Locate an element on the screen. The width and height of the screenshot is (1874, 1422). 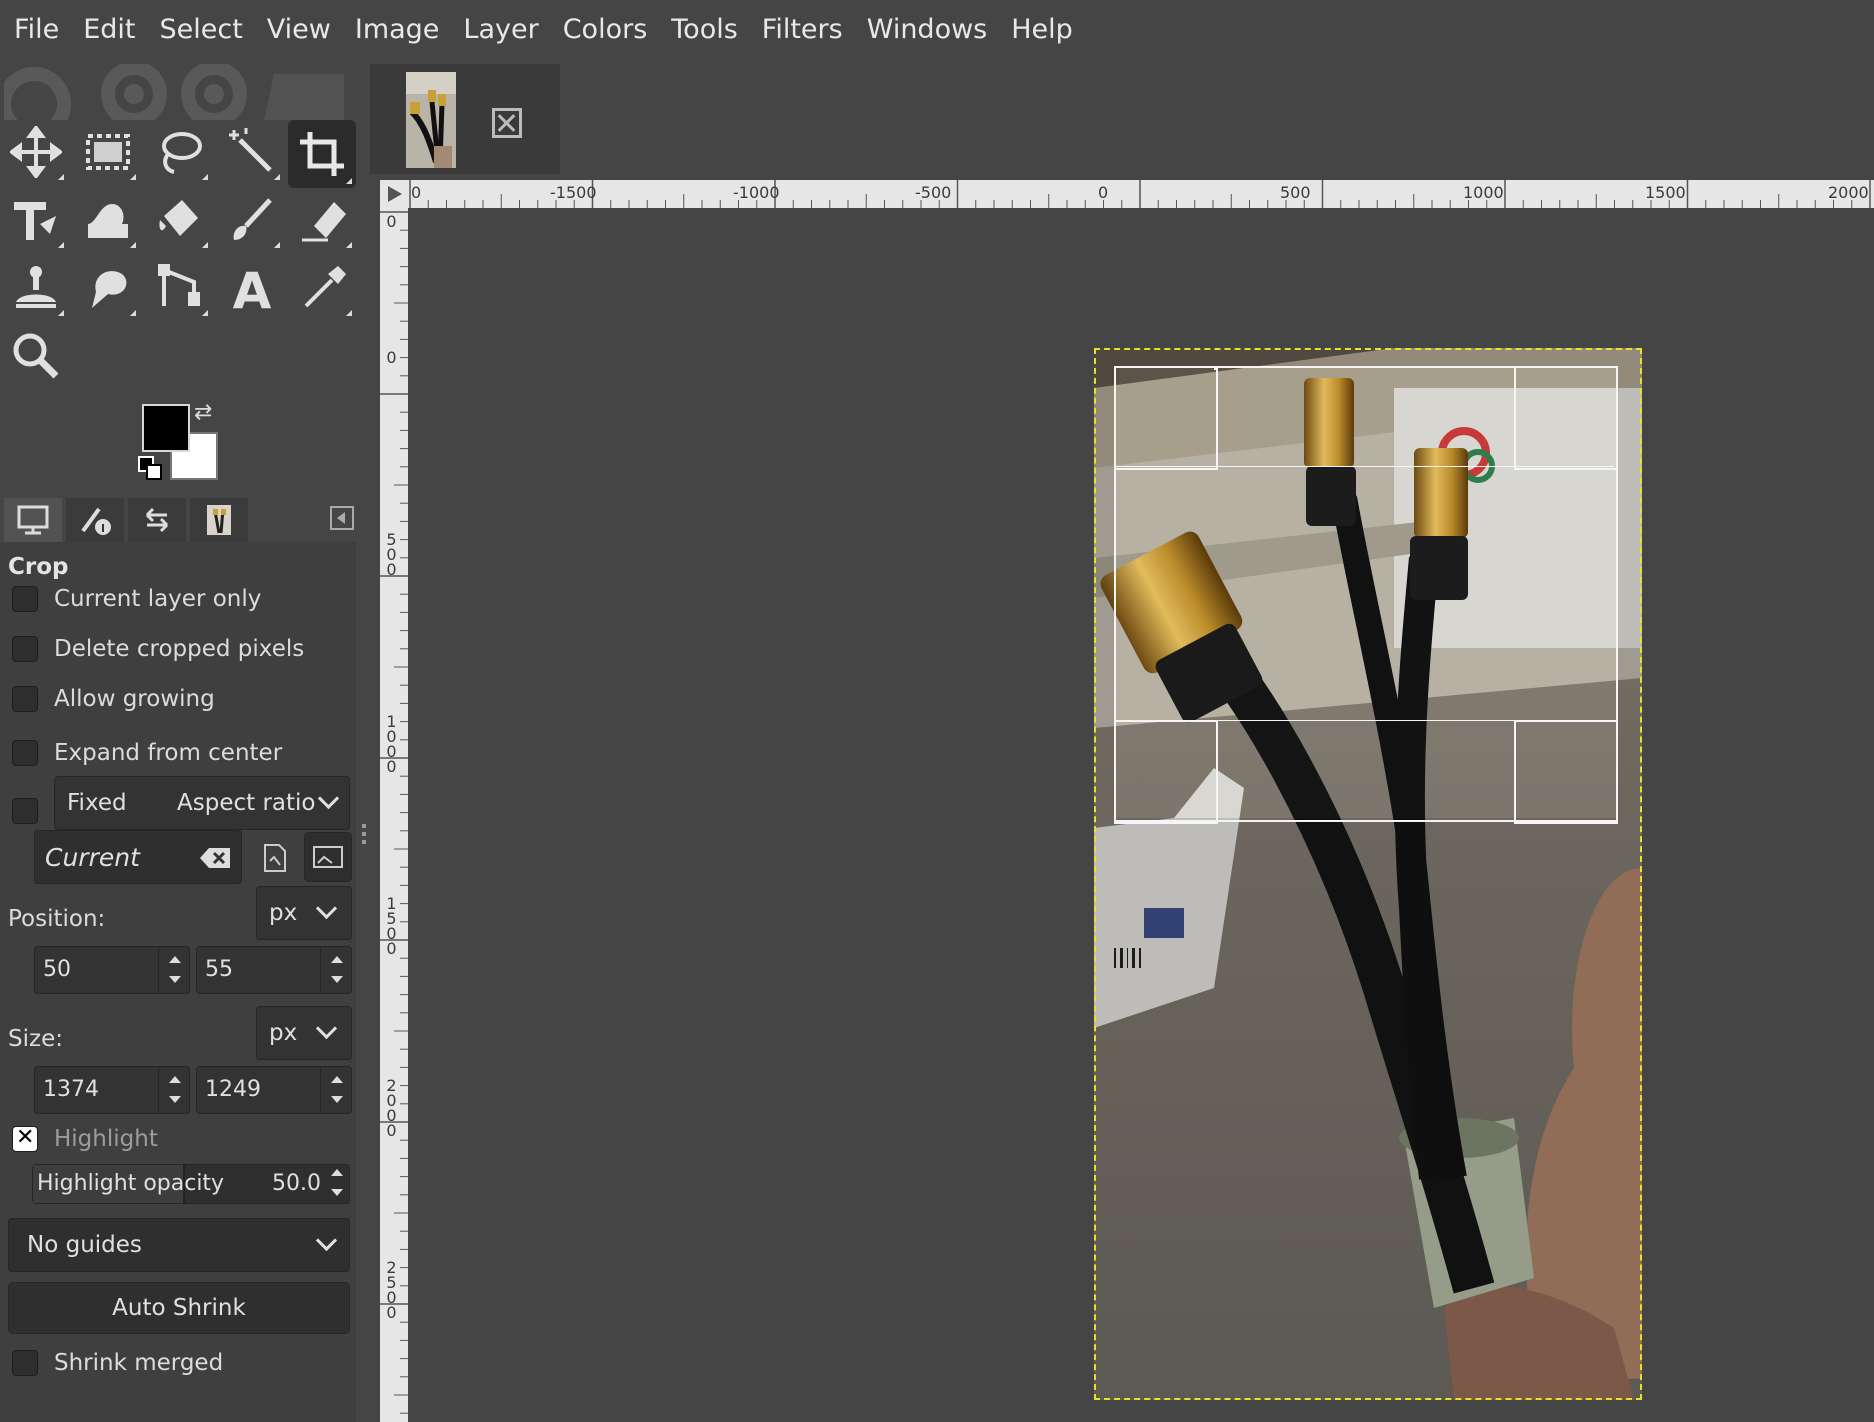
image-tab is located at coordinates (465, 119).